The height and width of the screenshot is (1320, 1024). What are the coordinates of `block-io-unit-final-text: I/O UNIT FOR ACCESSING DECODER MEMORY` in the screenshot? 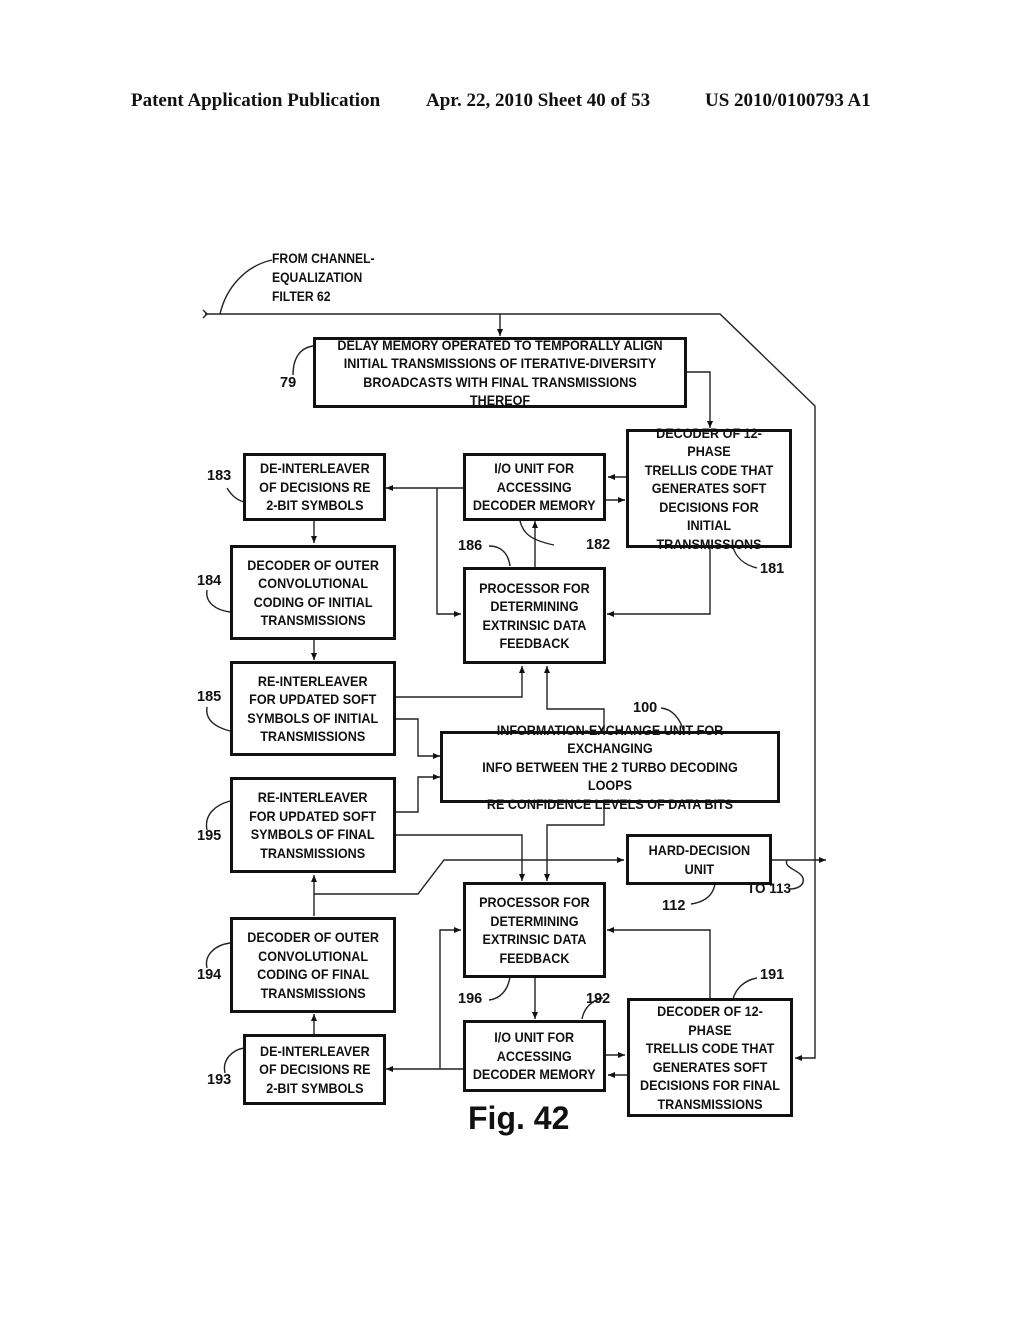 It's located at (534, 1056).